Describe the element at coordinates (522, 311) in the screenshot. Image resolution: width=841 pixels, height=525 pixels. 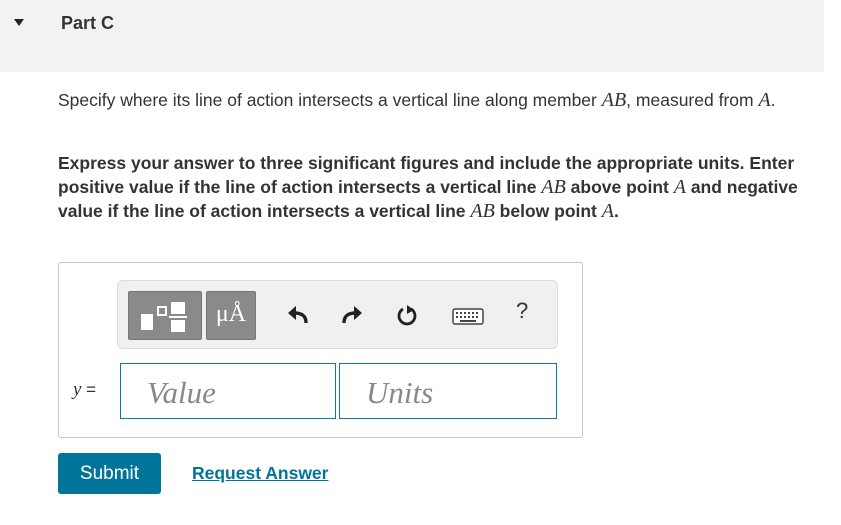
I see `help-button: ?` at that location.